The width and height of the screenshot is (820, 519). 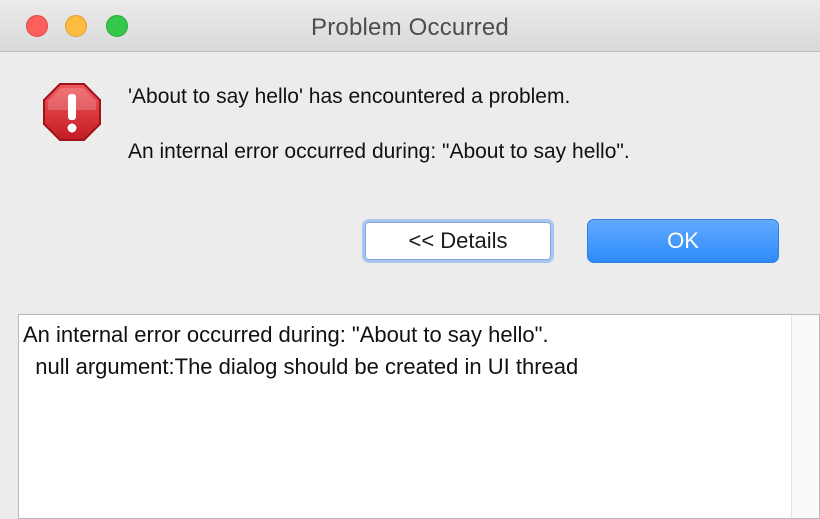 I want to click on title-bar: Problem Occurred, so click(x=410, y=26).